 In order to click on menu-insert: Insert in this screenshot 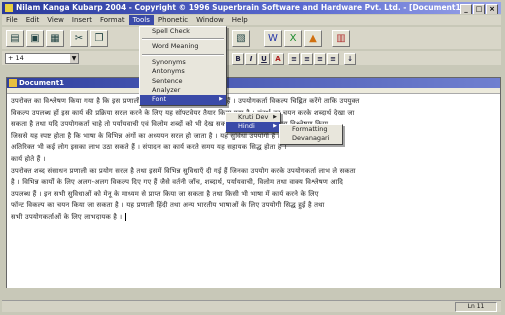, I will do `click(82, 20)`.